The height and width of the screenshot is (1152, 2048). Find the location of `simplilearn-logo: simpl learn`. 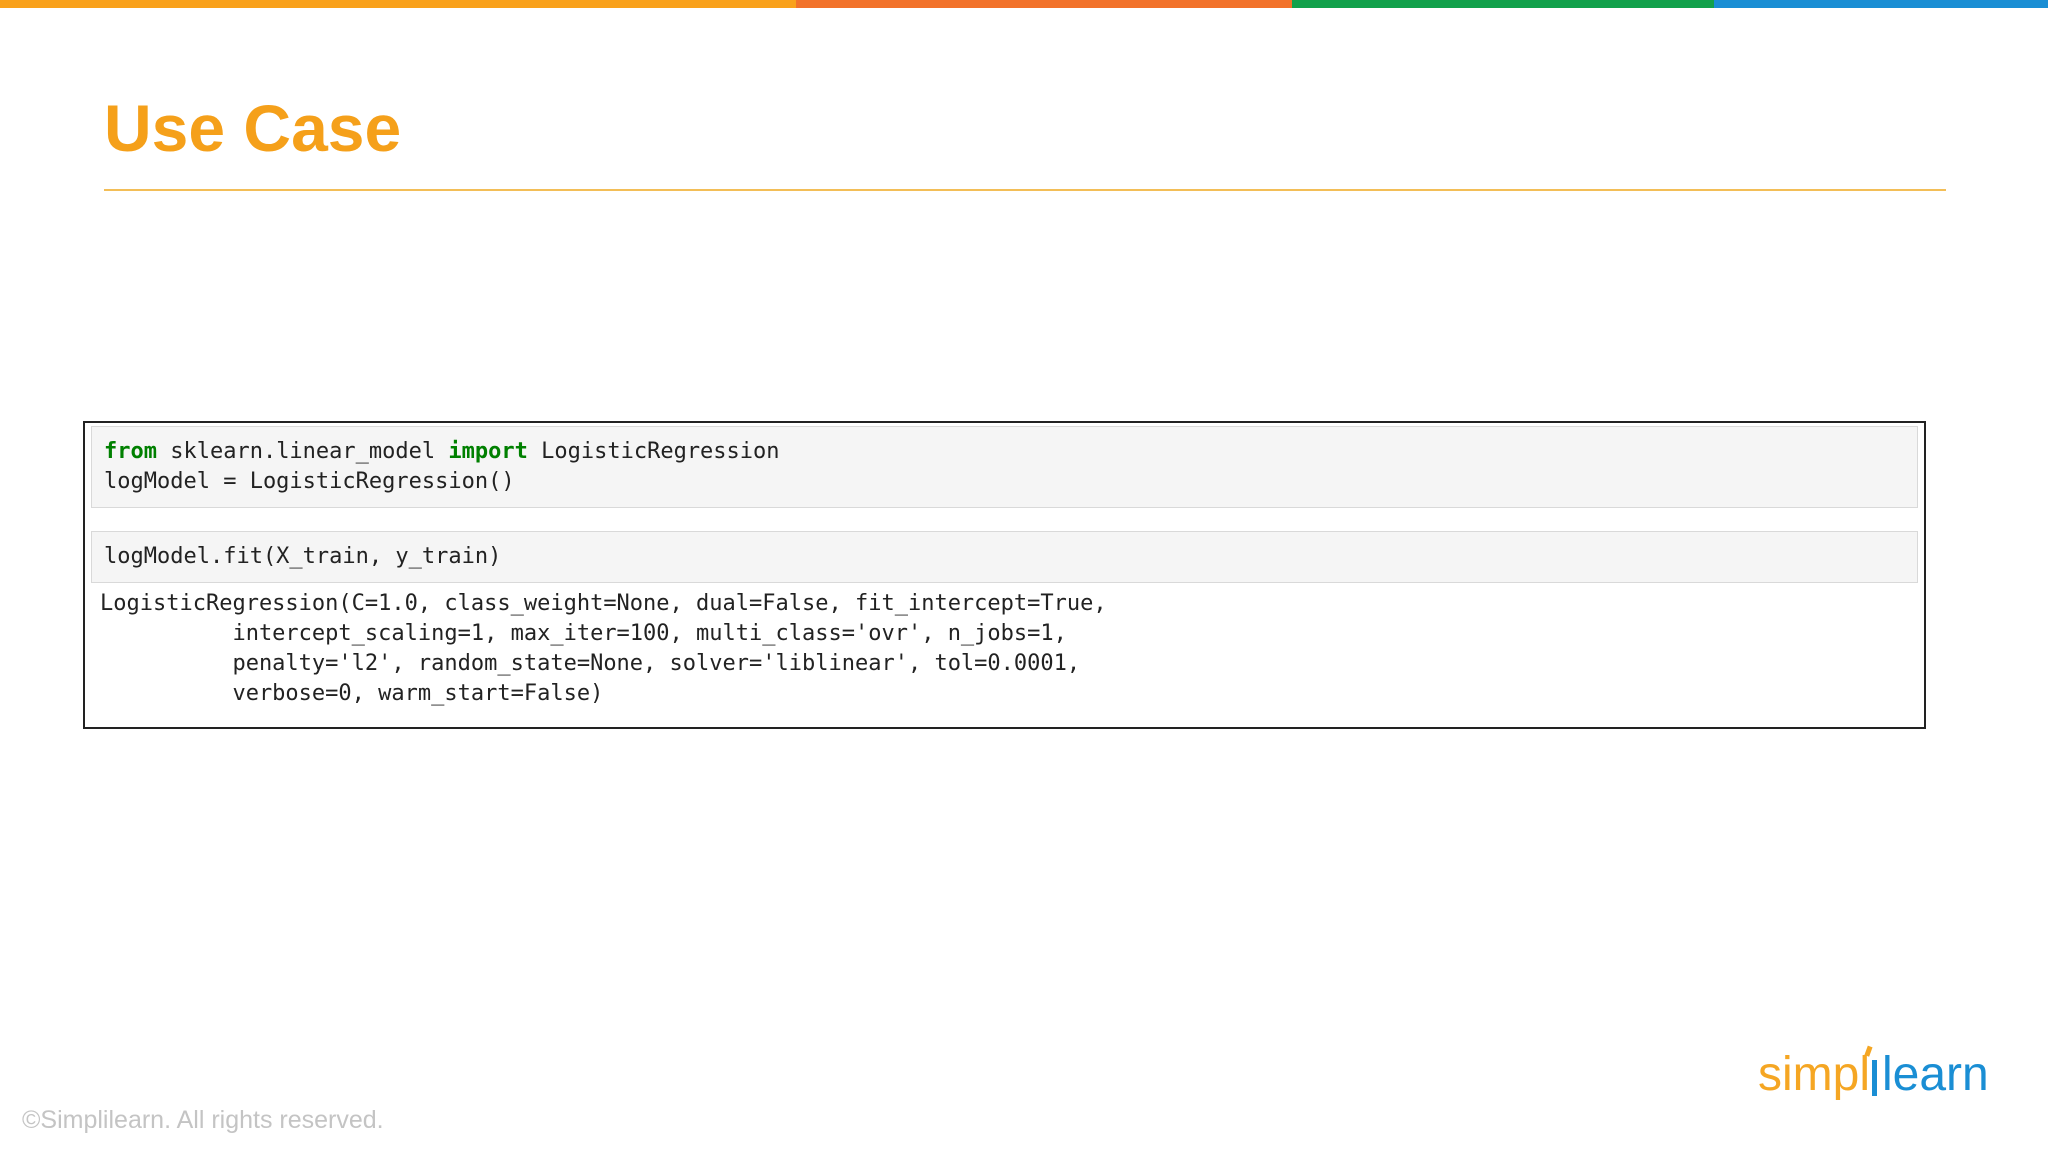

simplilearn-logo: simpl learn is located at coordinates (1873, 1073).